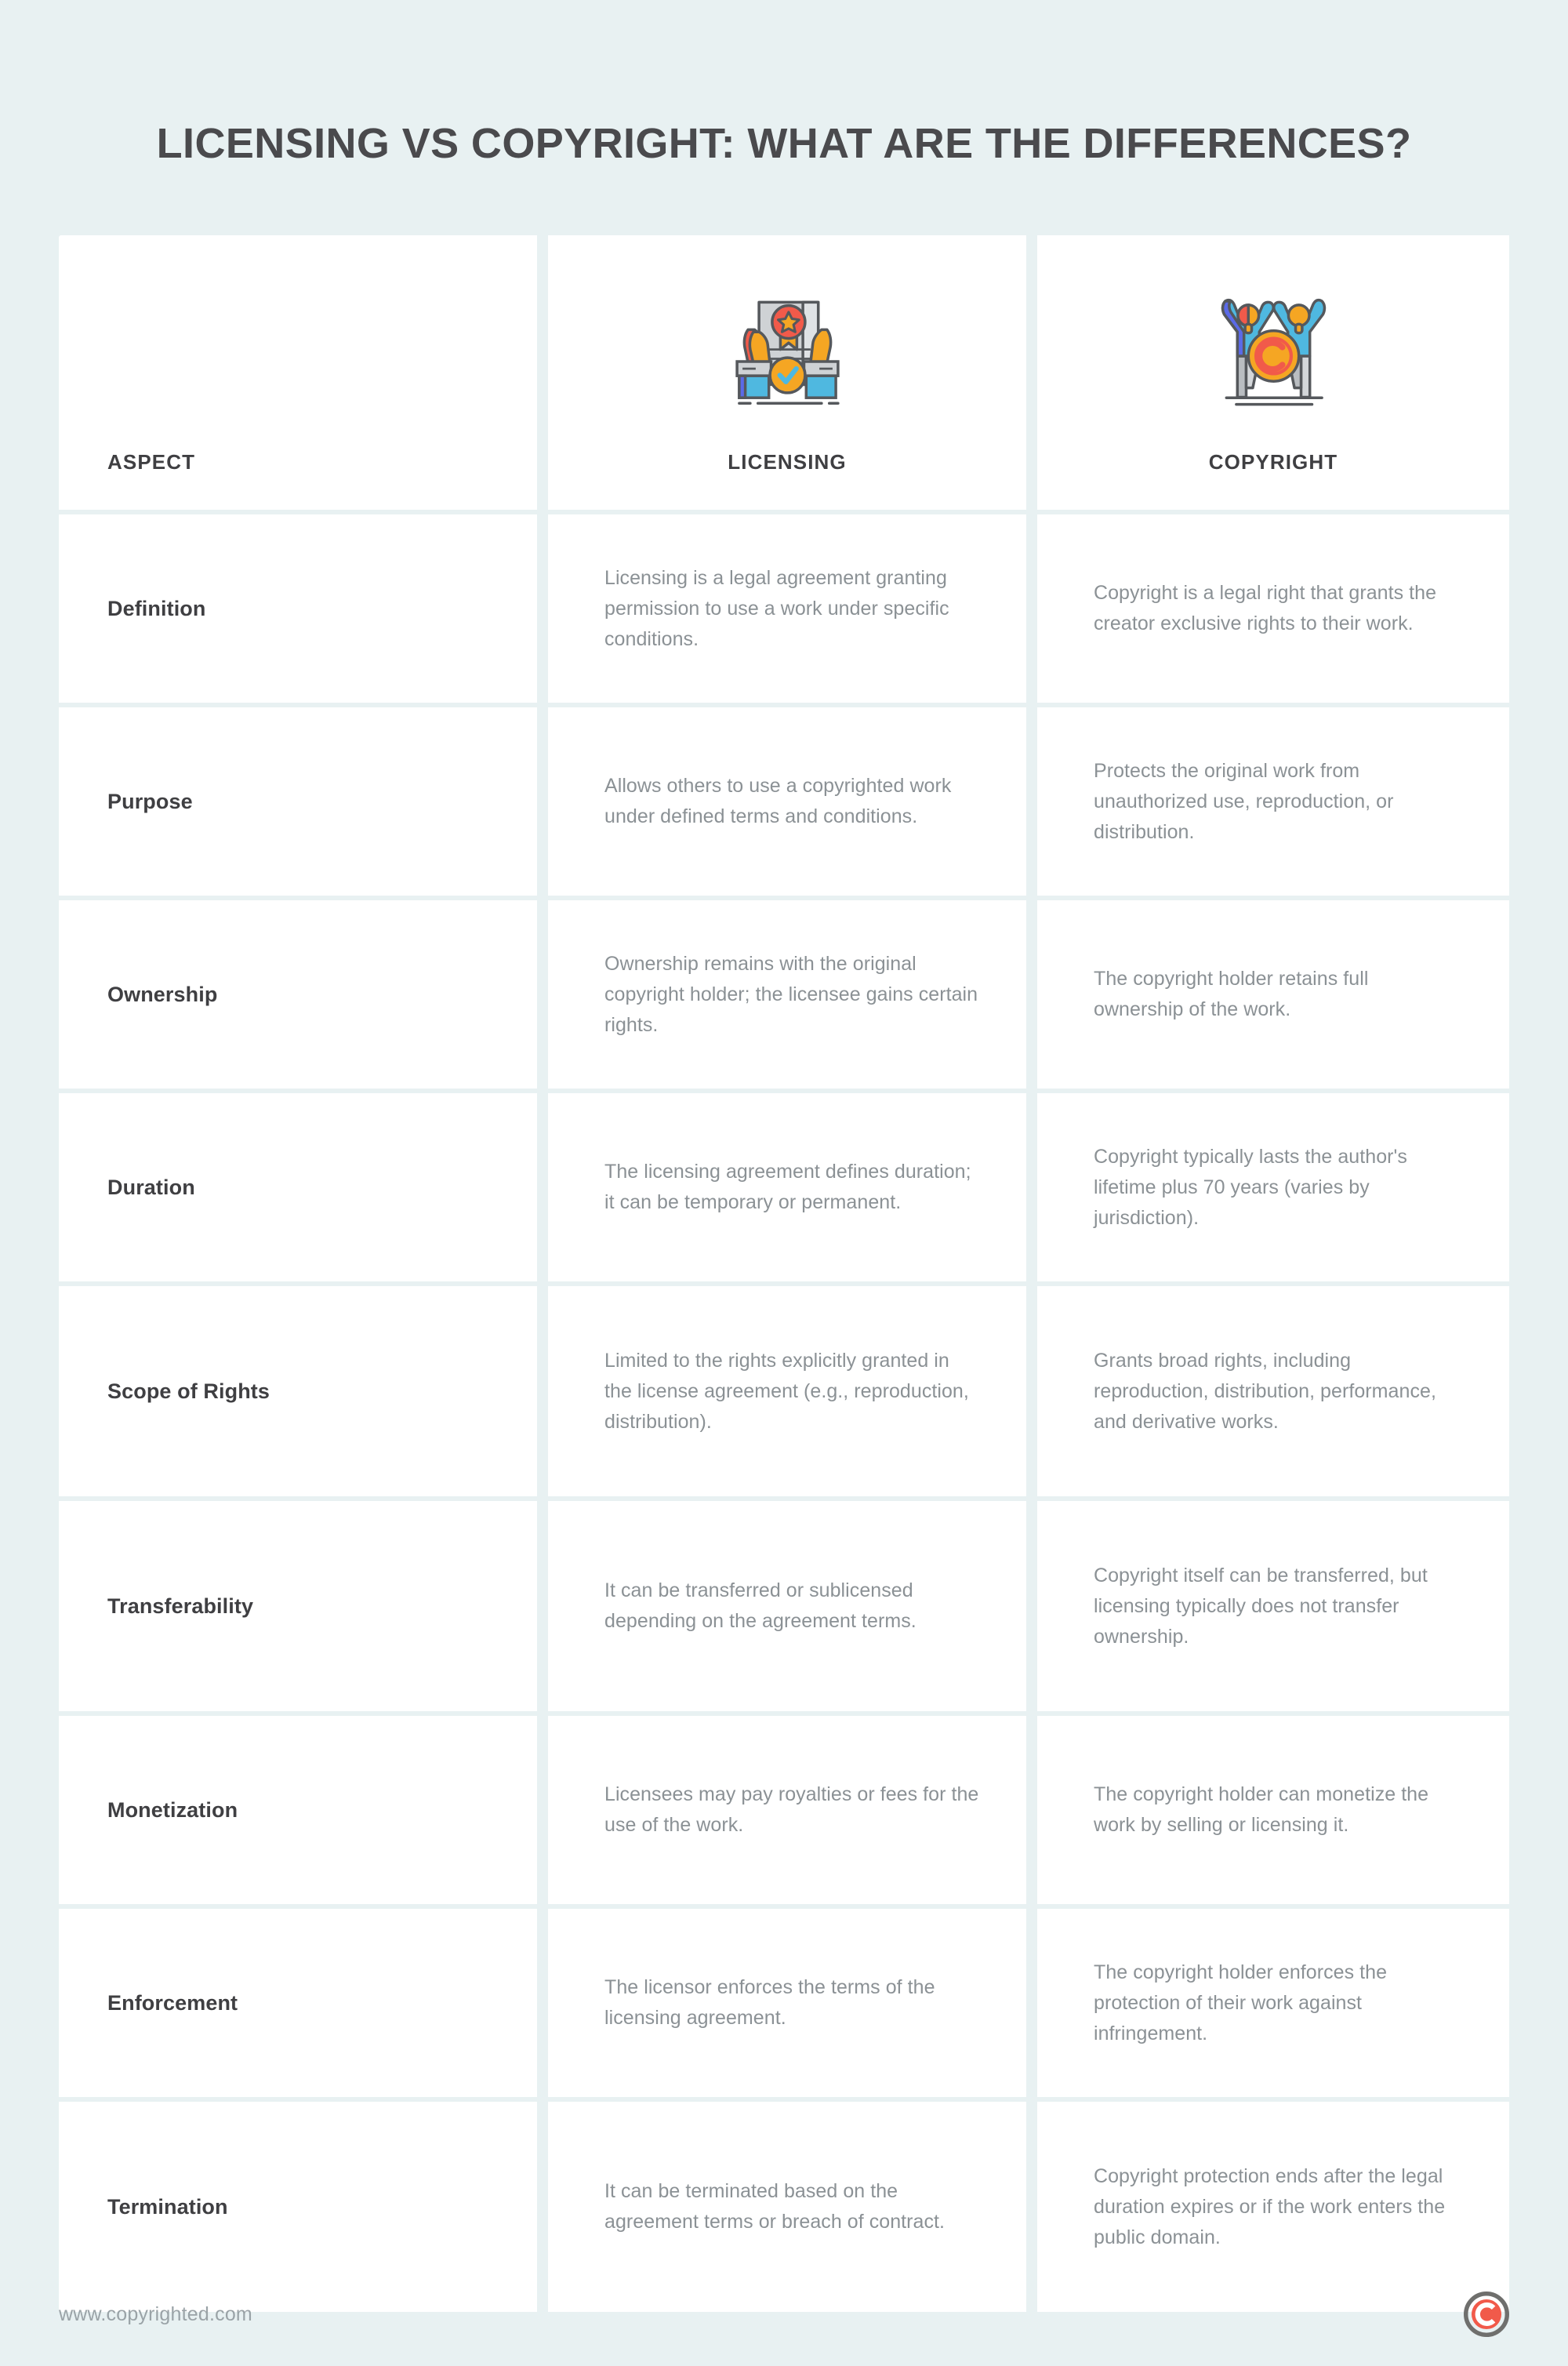 This screenshot has height=2366, width=1568. Describe the element at coordinates (298, 994) in the screenshot. I see `row-aspect-cell: Ownership` at that location.